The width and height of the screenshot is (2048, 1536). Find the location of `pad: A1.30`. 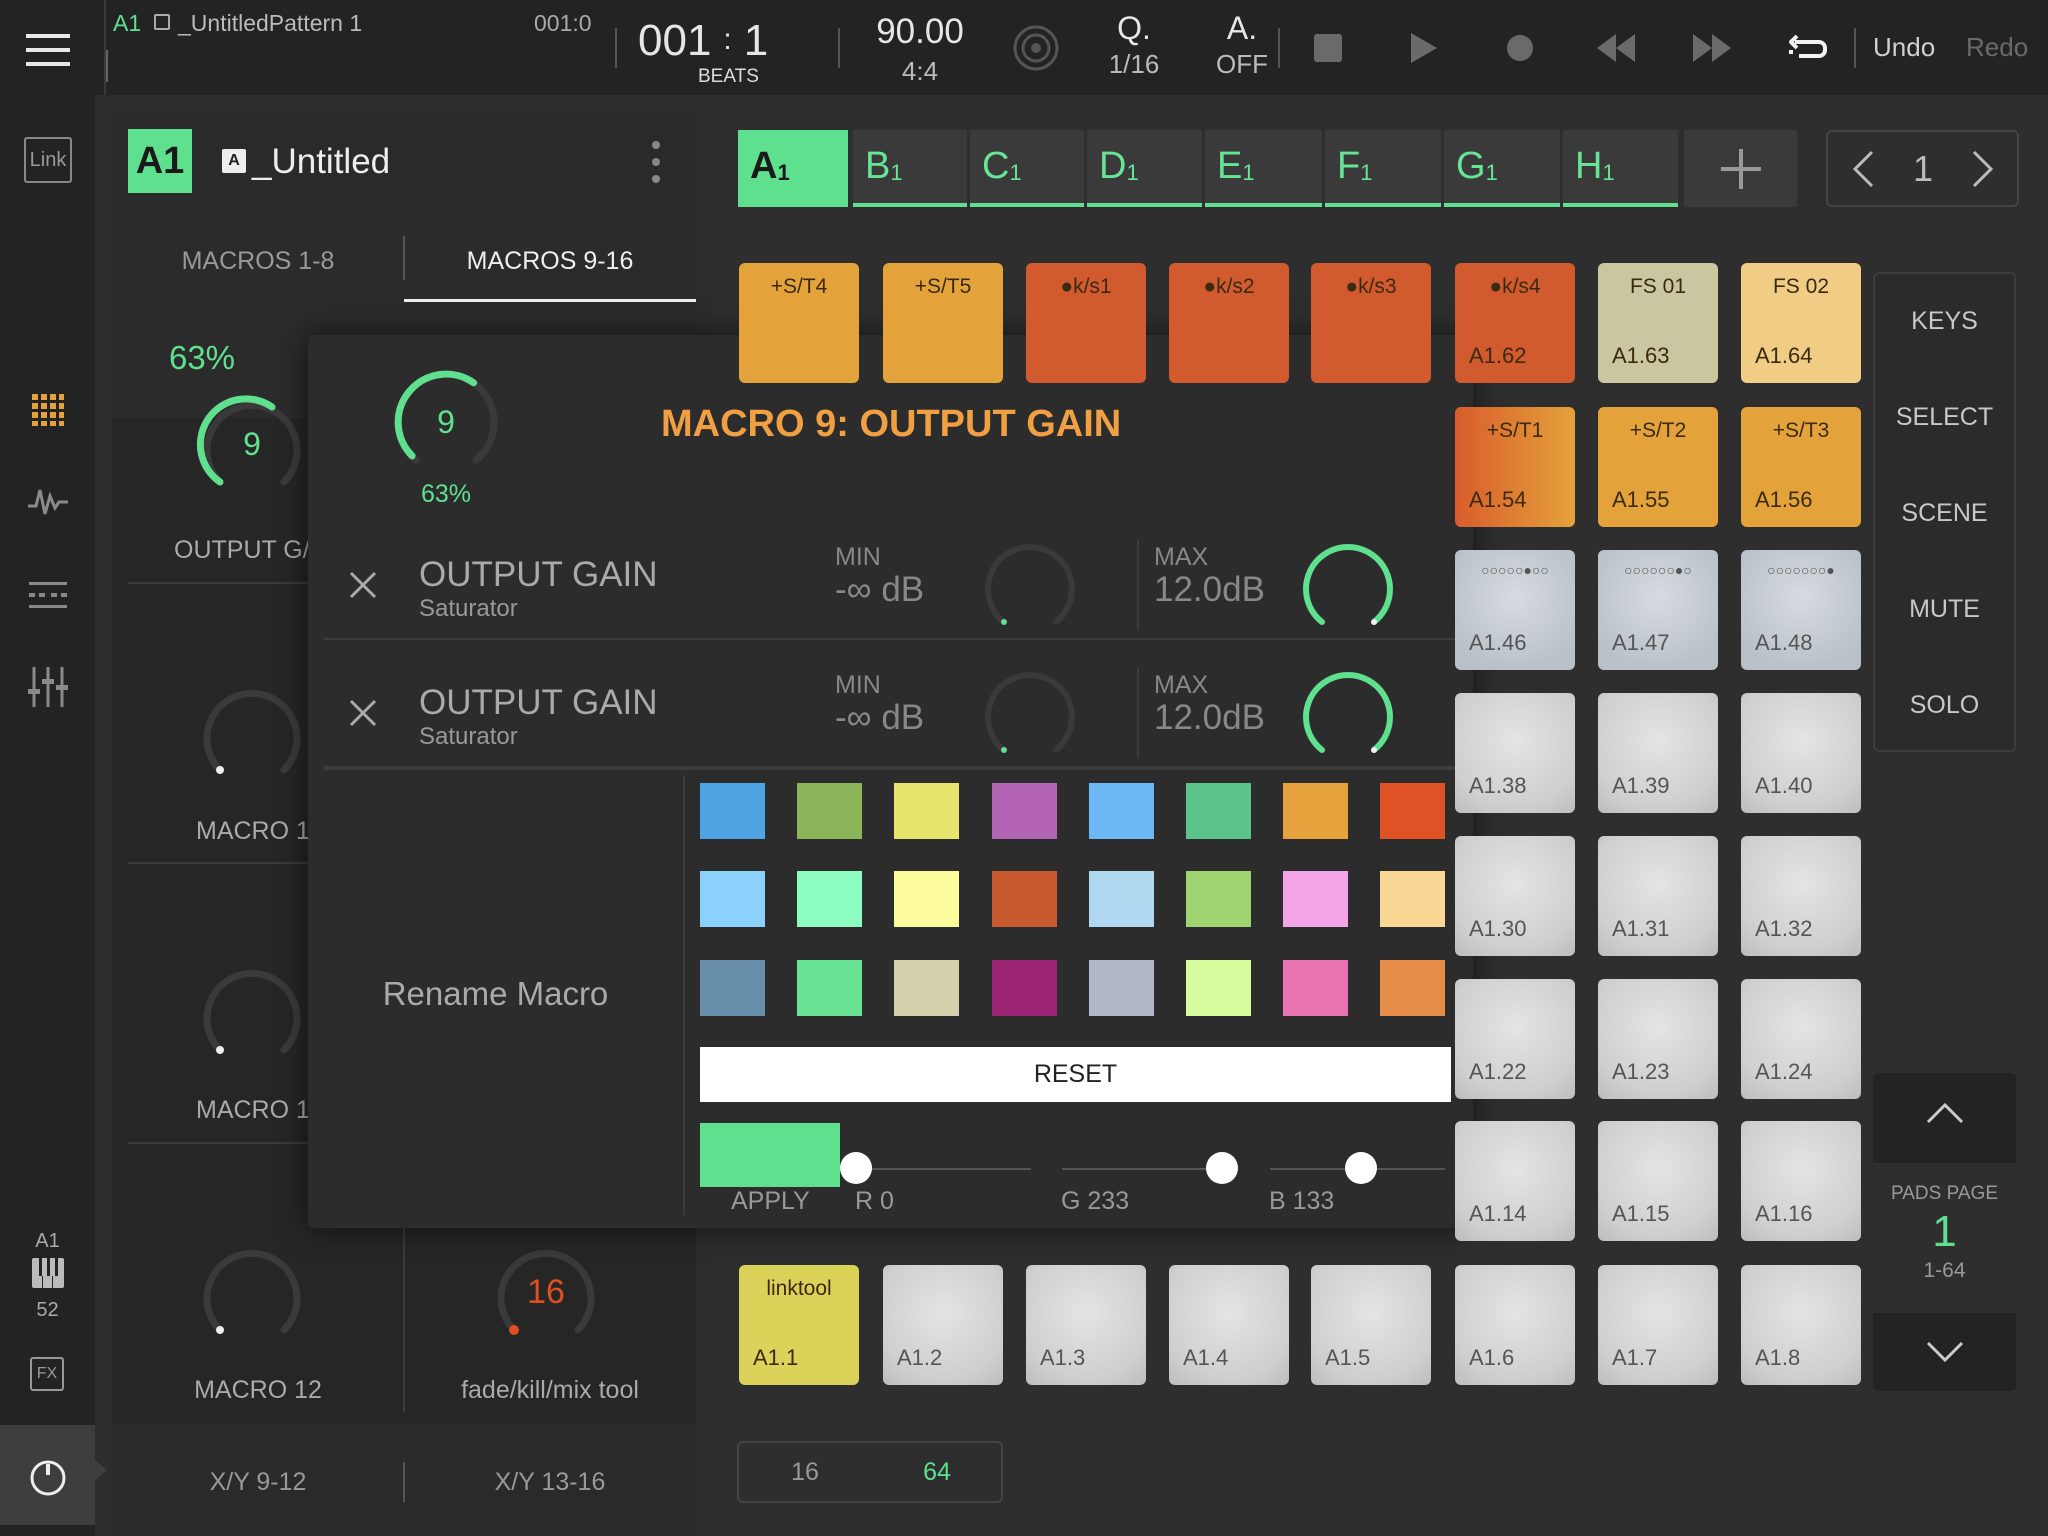

pad: A1.30 is located at coordinates (1515, 896).